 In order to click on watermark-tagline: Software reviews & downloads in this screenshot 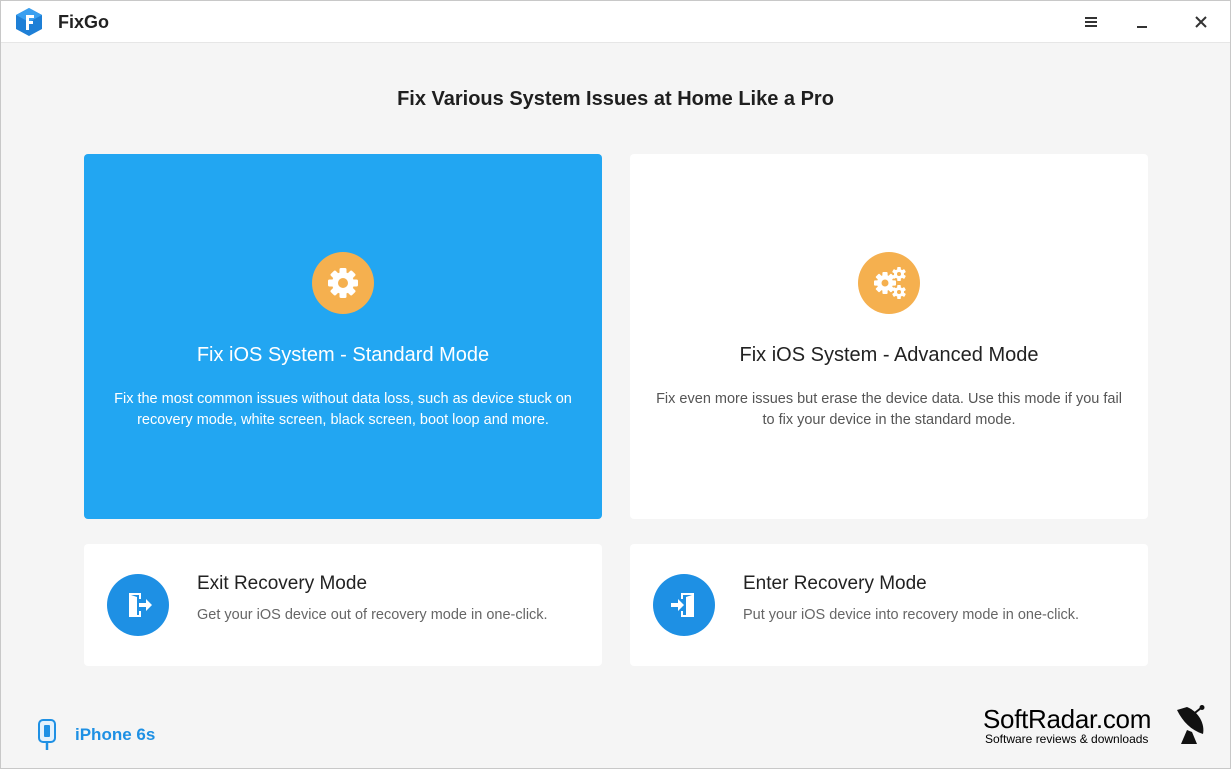, I will do `click(1067, 739)`.